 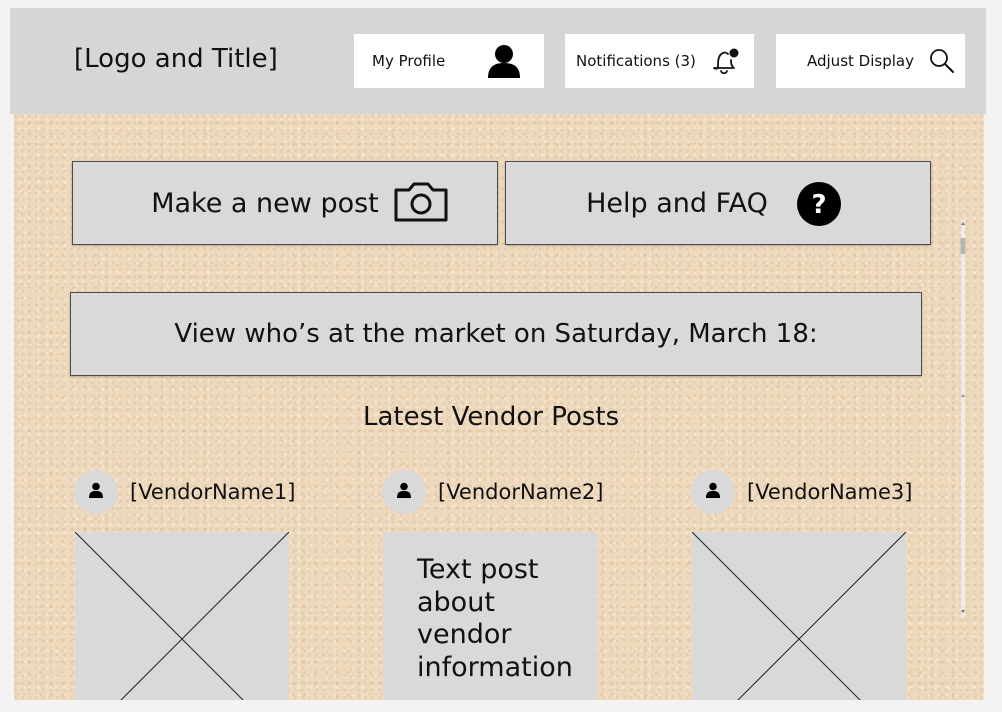 I want to click on my-profile-button: My Profile, so click(x=449, y=61).